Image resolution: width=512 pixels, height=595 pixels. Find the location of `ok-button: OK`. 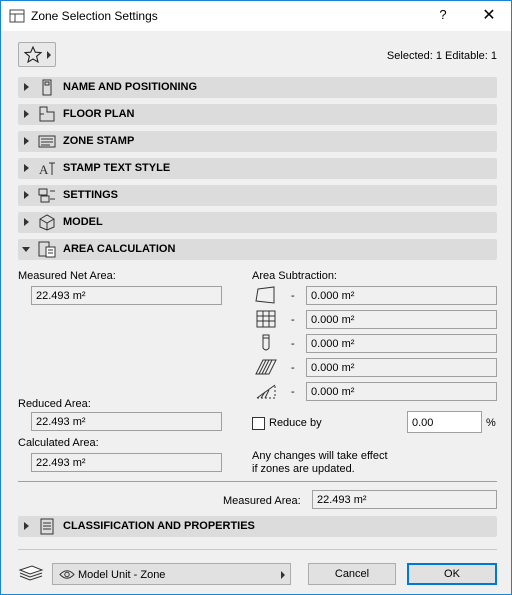

ok-button: OK is located at coordinates (452, 574).